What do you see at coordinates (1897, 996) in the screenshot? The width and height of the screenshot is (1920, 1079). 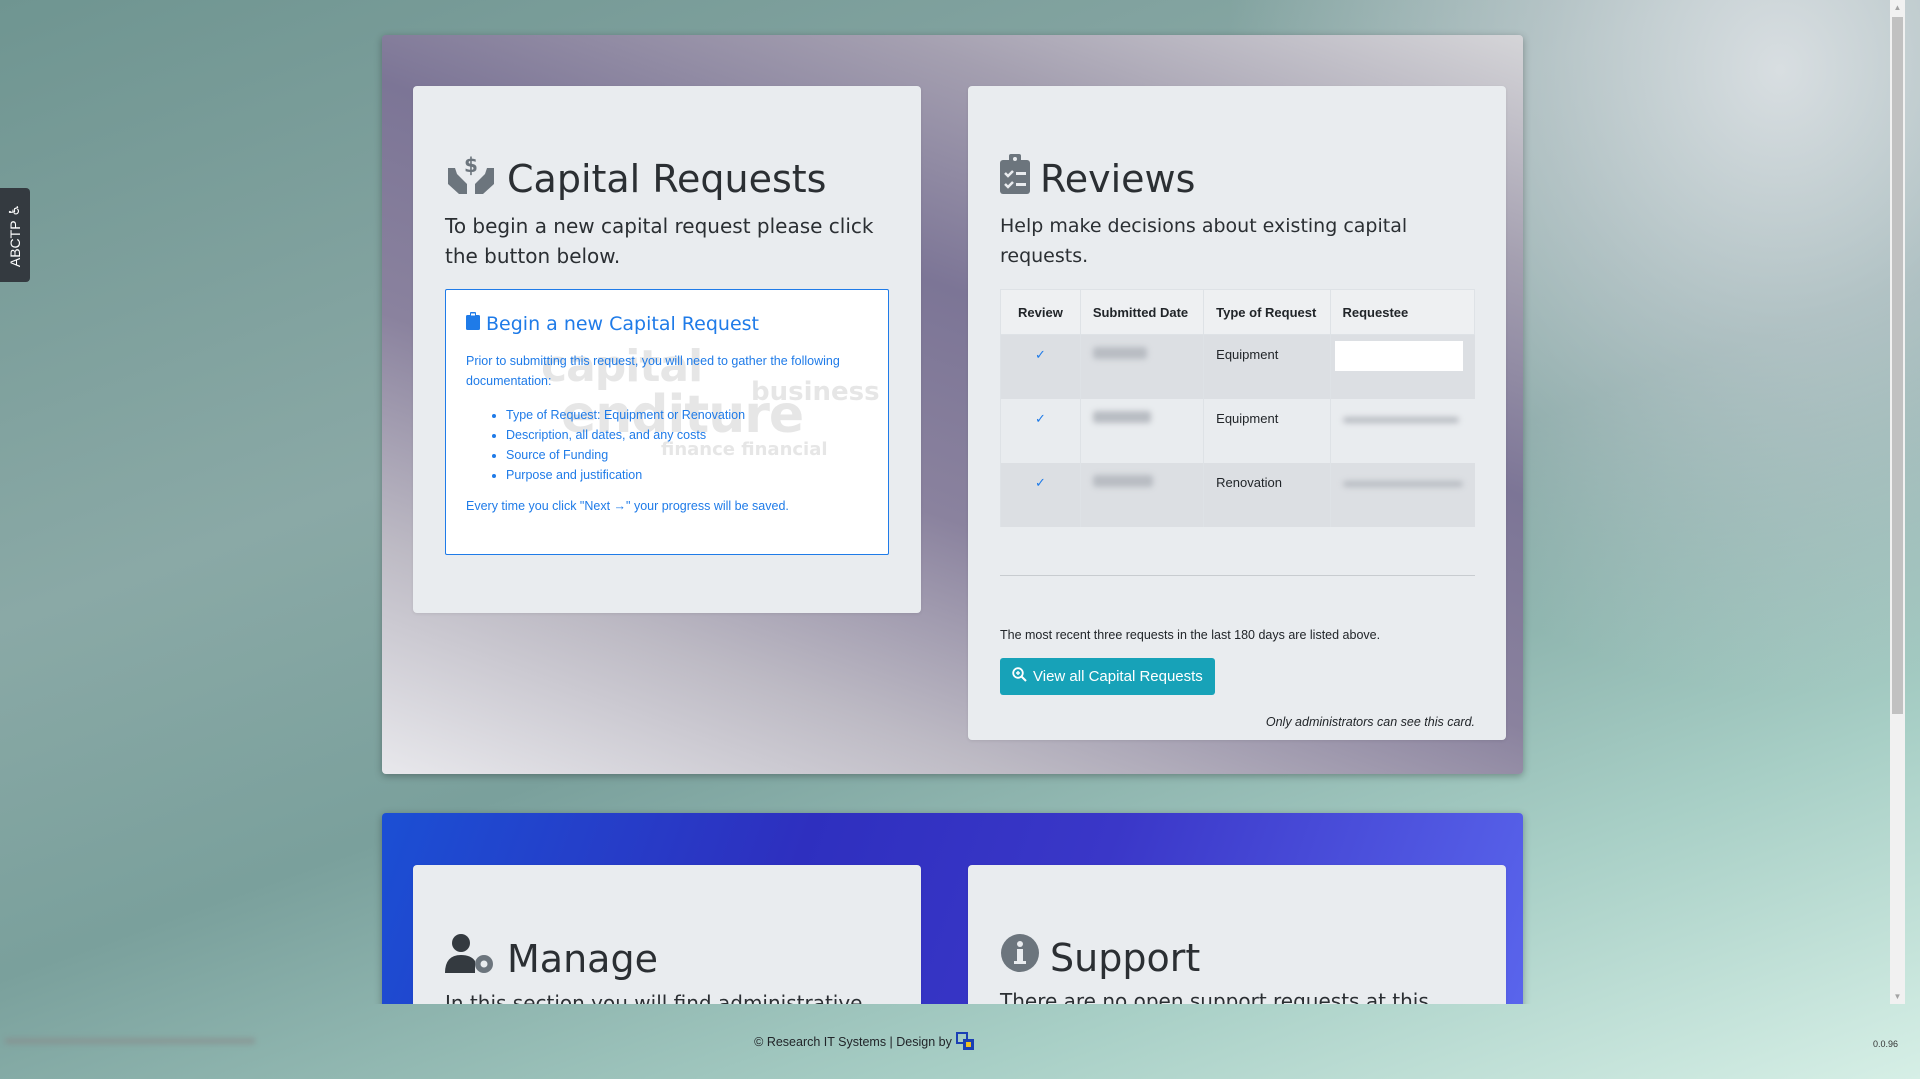 I see `scroll-down-arrow-icon: ▼` at bounding box center [1897, 996].